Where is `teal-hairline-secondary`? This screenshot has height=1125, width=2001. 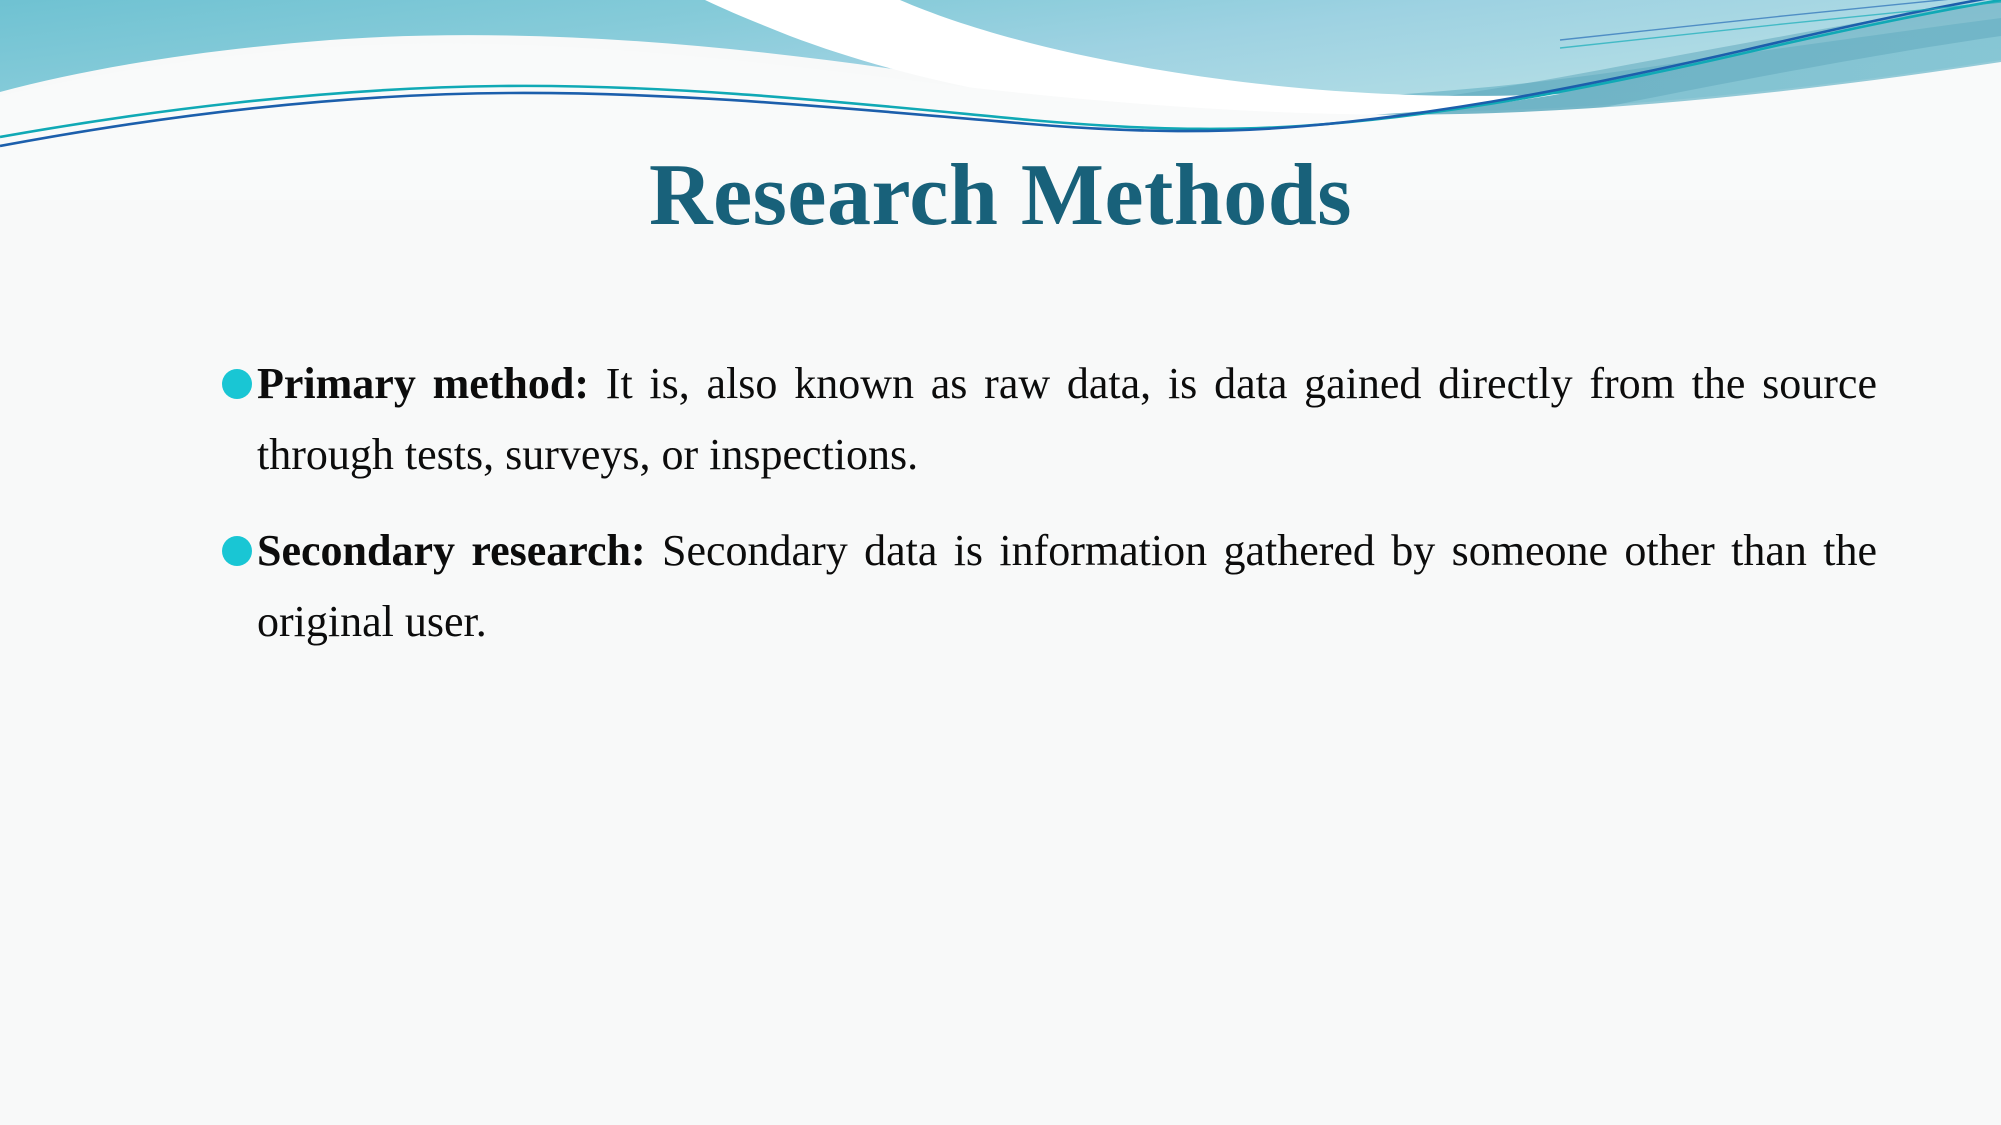
teal-hairline-secondary is located at coordinates (1780, 25).